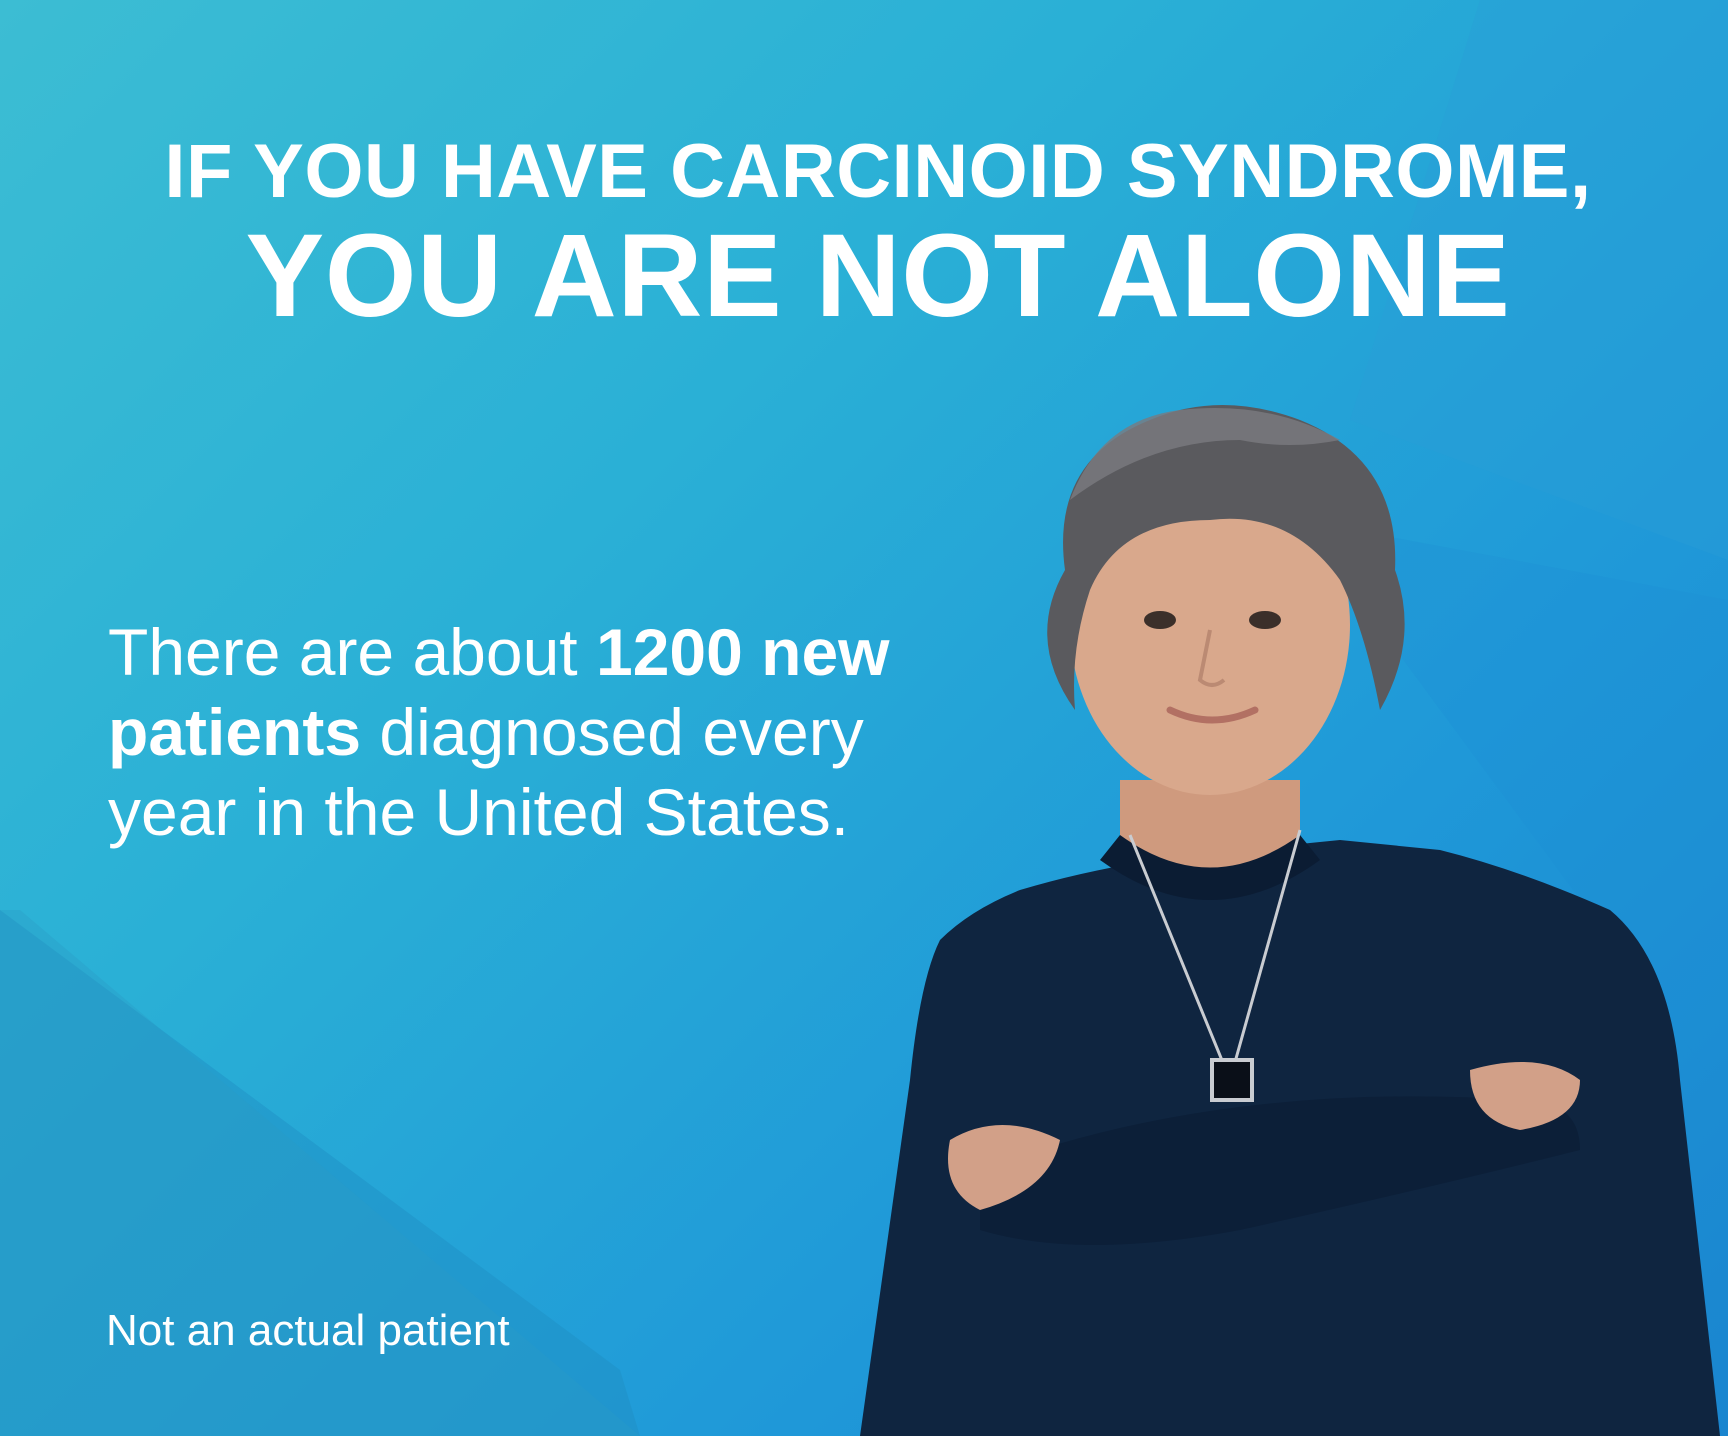 The height and width of the screenshot is (1436, 1728). I want to click on headline-line-2: YOU ARE NOT ALONE, so click(878, 276).